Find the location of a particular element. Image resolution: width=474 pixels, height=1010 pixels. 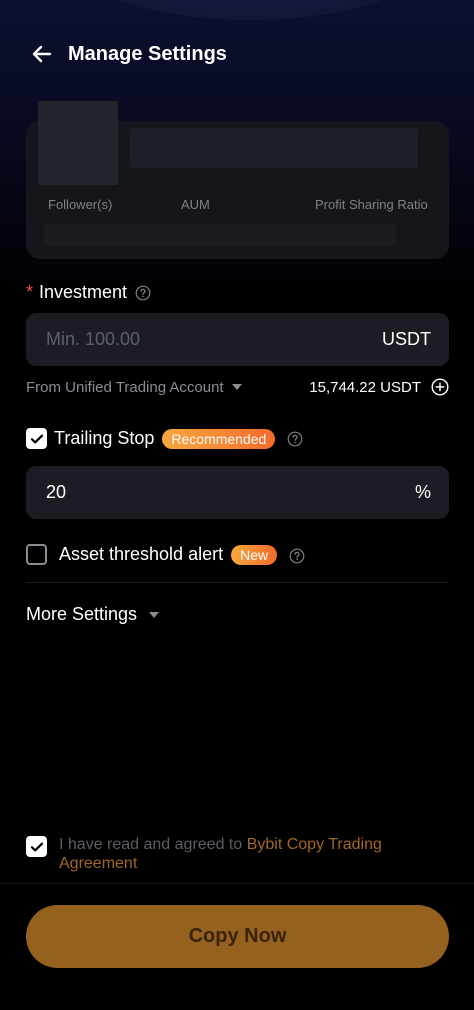

stat-label-profit-sharing: Profit Sharing Ratio is located at coordinates (371, 204).